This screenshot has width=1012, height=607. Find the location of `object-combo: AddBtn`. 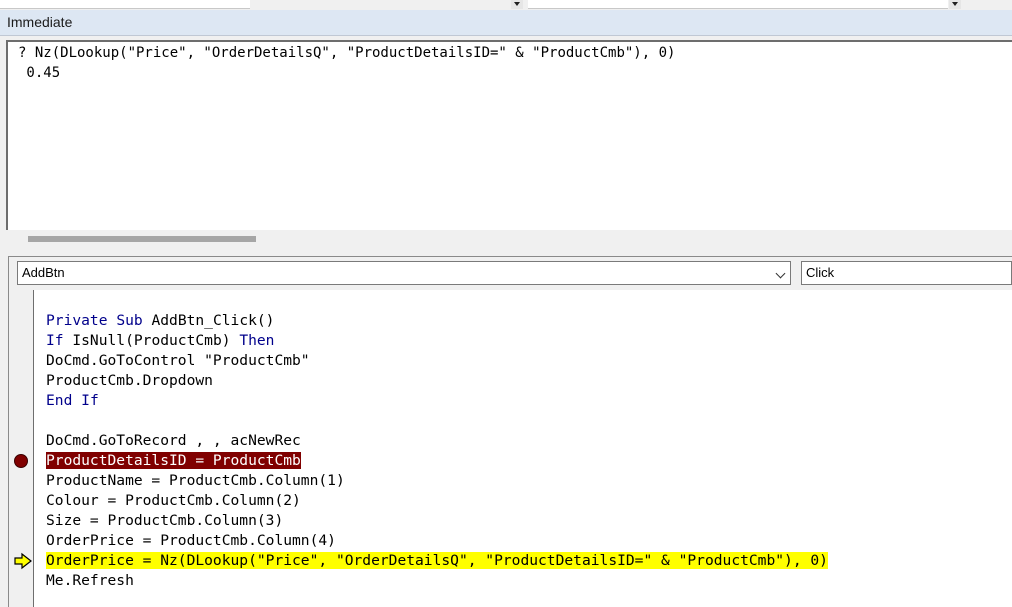

object-combo: AddBtn is located at coordinates (404, 273).